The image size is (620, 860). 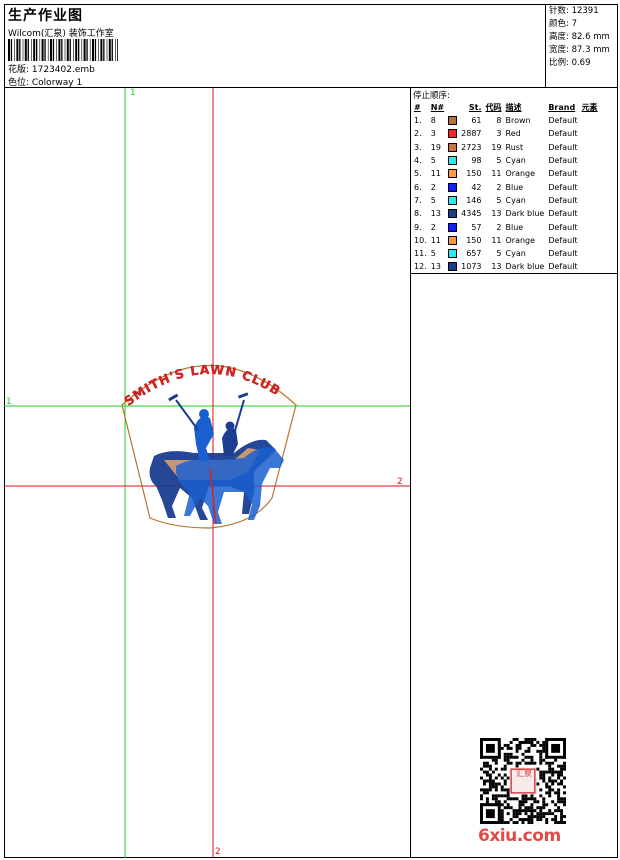 What do you see at coordinates (579, 37) in the screenshot?
I see `stat-height: 高度: 82.6 mm` at bounding box center [579, 37].